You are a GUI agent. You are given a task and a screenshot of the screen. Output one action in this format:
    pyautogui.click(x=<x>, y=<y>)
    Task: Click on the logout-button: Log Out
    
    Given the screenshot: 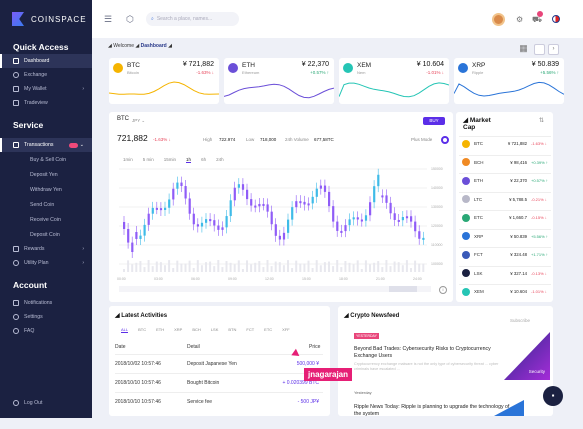 What is the action you would take?
    pyautogui.click(x=46, y=403)
    